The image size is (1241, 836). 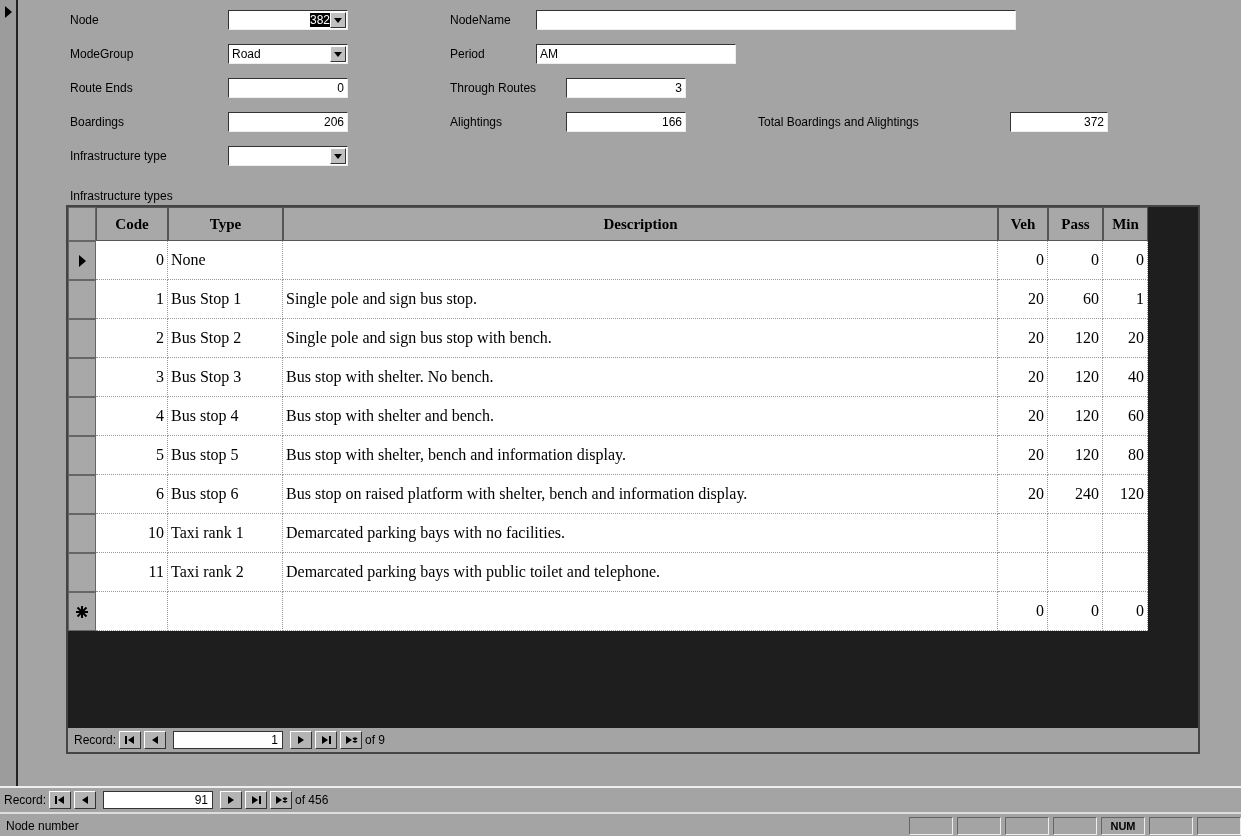 I want to click on field-label: Infrastructure type, so click(x=119, y=156).